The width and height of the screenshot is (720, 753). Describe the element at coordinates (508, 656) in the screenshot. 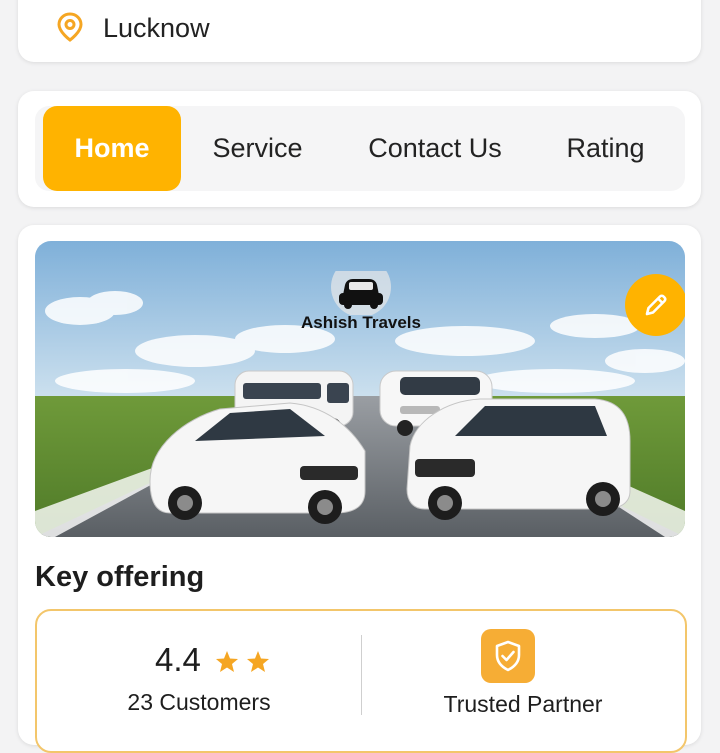

I see `shield-check-icon` at that location.